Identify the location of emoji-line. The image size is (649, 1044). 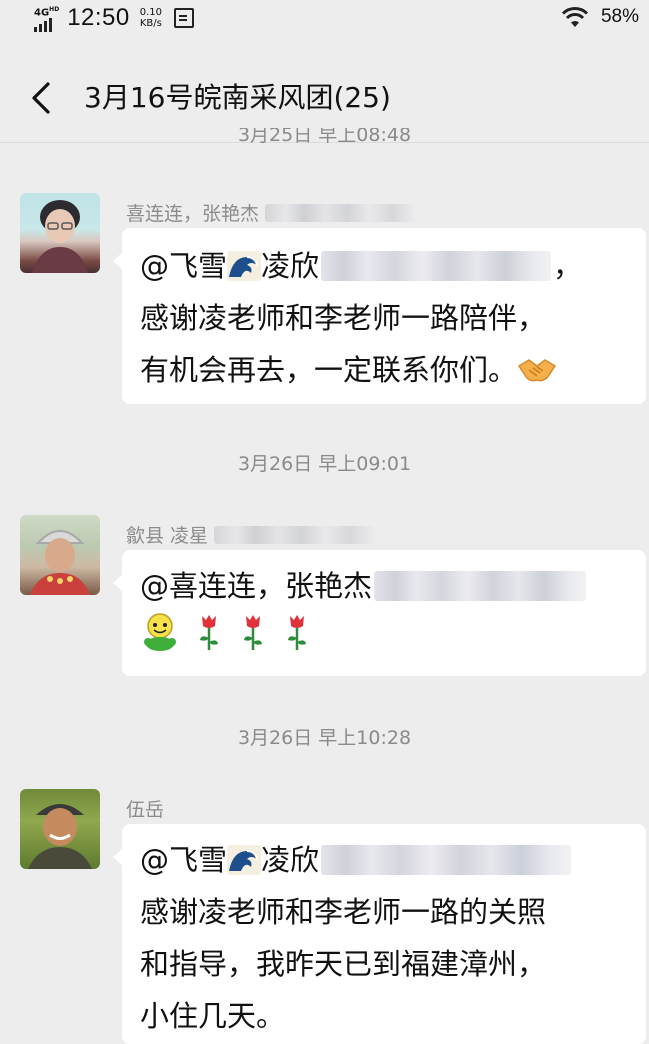
(384, 632).